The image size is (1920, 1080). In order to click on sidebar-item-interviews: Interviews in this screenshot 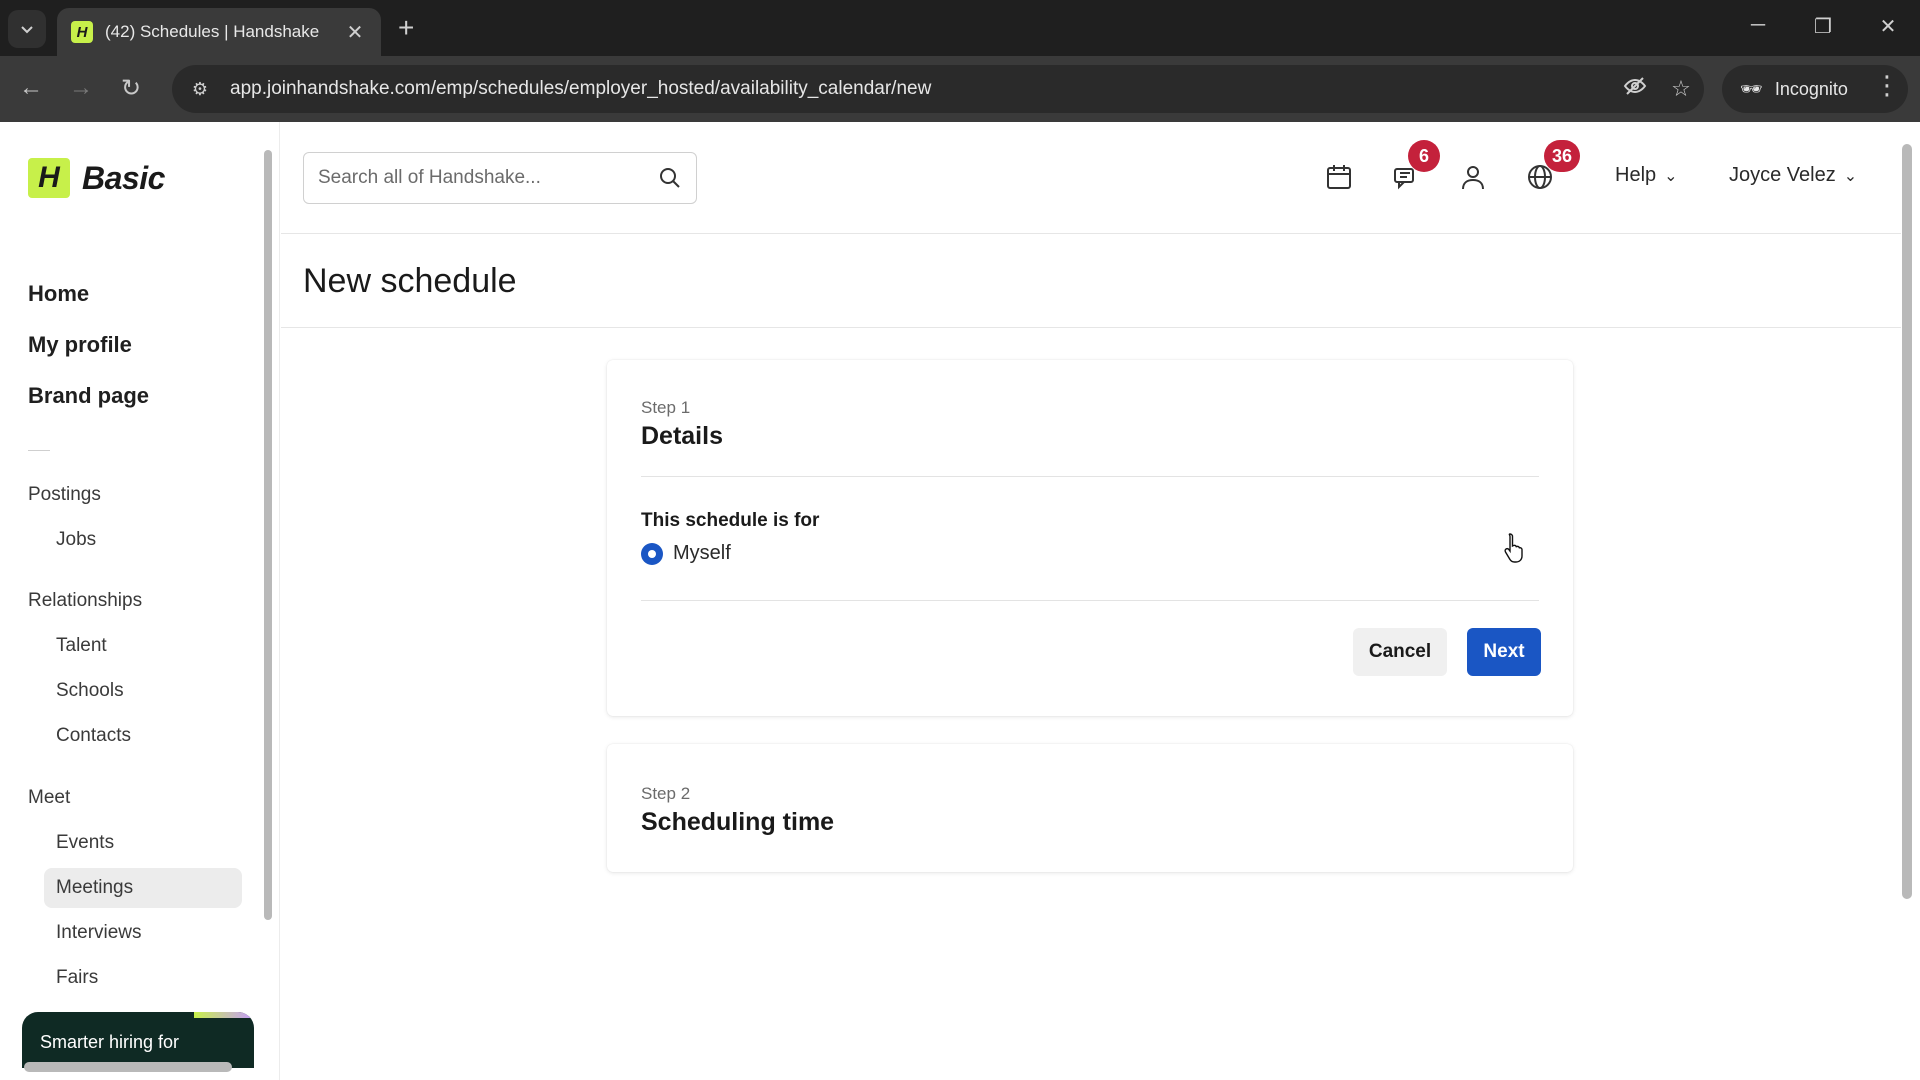, I will do `click(99, 933)`.